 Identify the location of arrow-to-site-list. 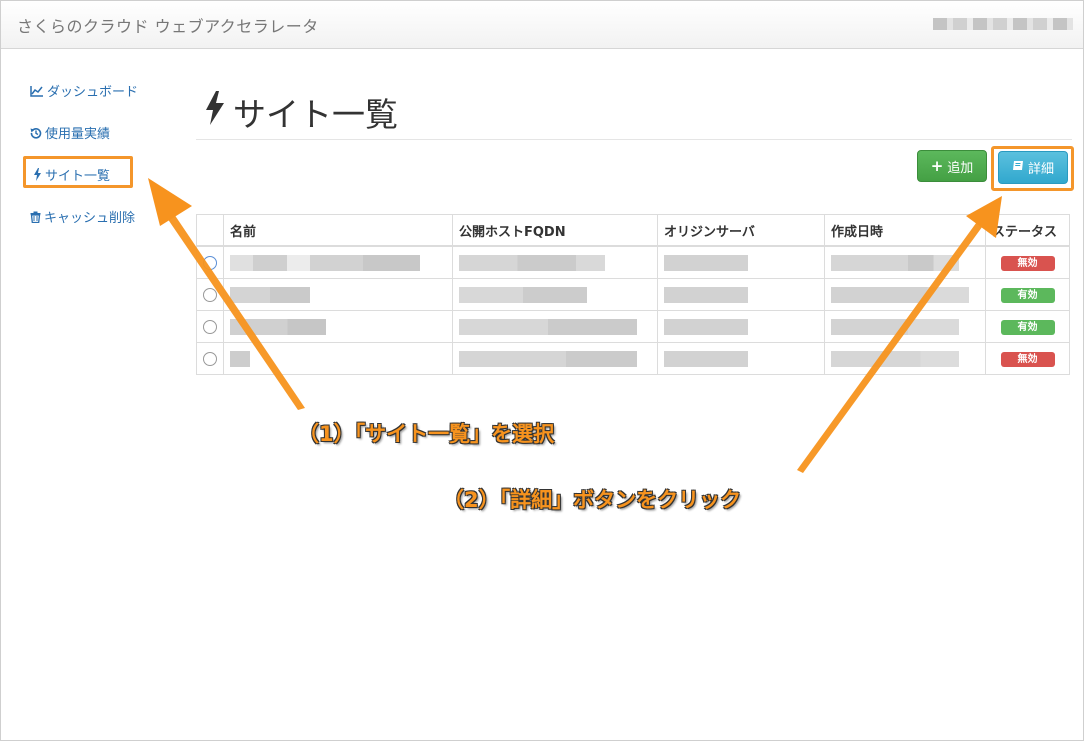
(226, 294).